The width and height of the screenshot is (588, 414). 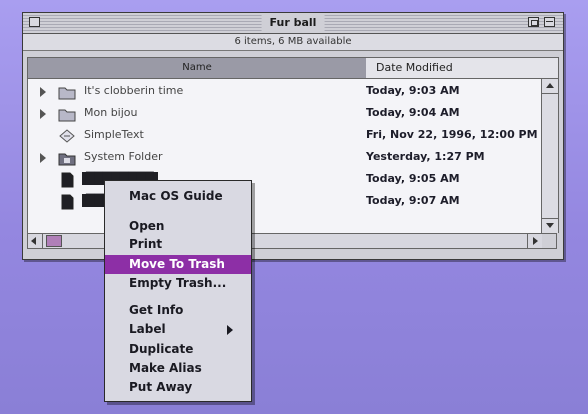 What do you see at coordinates (134, 90) in the screenshot?
I see `file-name: It's clobberin time` at bounding box center [134, 90].